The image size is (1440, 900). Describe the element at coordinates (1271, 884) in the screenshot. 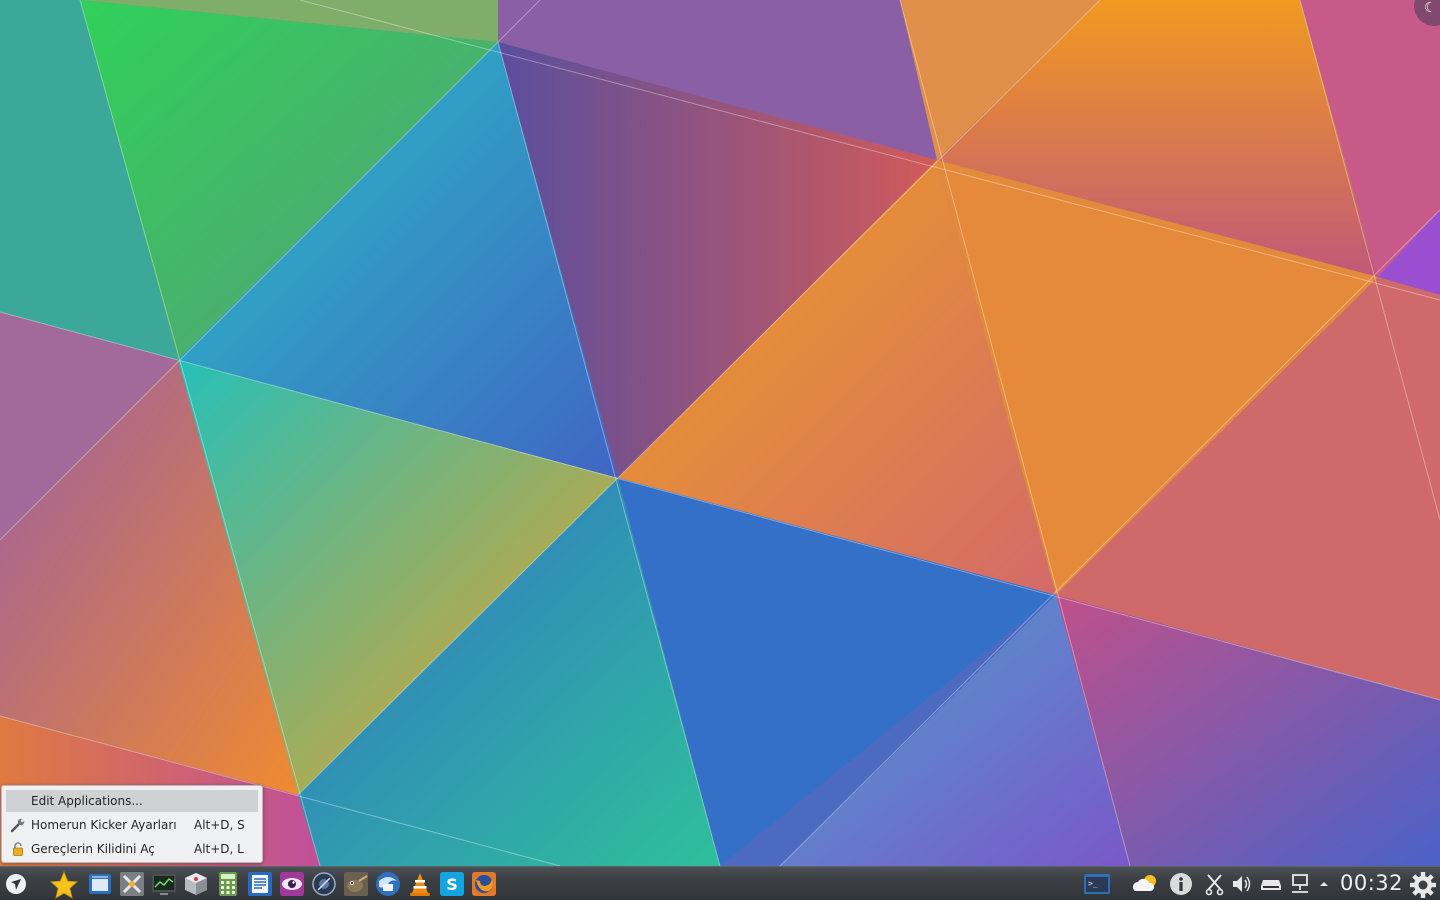

I see `storage-device-icon` at that location.